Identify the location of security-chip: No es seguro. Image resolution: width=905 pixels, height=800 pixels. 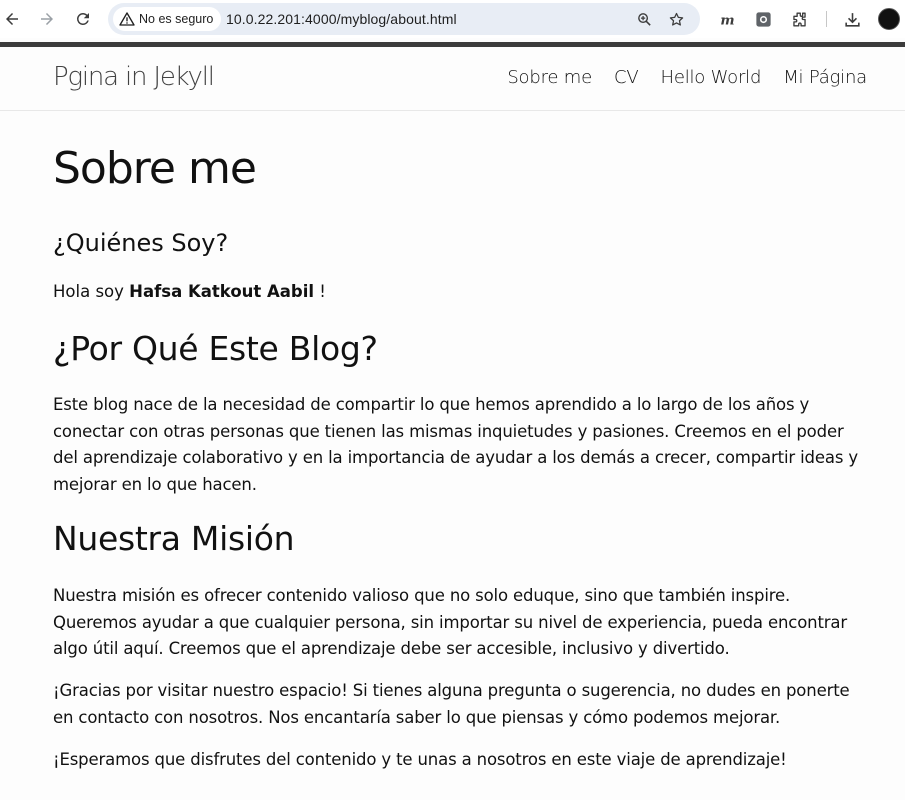
(167, 19).